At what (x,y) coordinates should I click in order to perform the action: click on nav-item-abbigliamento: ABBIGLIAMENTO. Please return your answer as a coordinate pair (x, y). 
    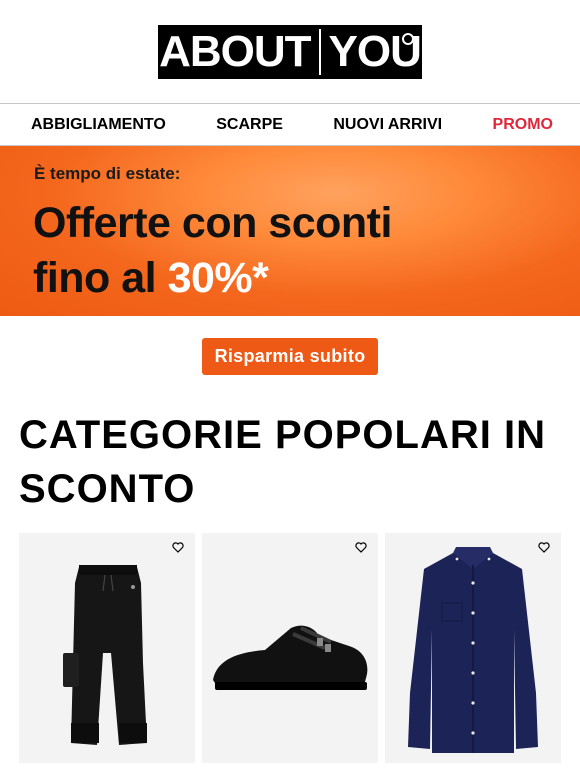
    Looking at the image, I should click on (98, 125).